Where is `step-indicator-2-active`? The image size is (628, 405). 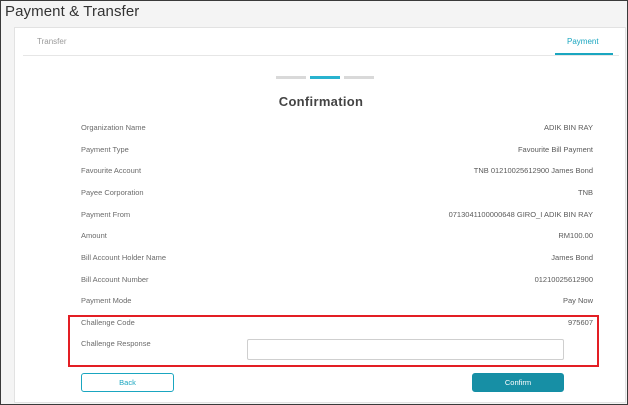
step-indicator-2-active is located at coordinates (325, 77).